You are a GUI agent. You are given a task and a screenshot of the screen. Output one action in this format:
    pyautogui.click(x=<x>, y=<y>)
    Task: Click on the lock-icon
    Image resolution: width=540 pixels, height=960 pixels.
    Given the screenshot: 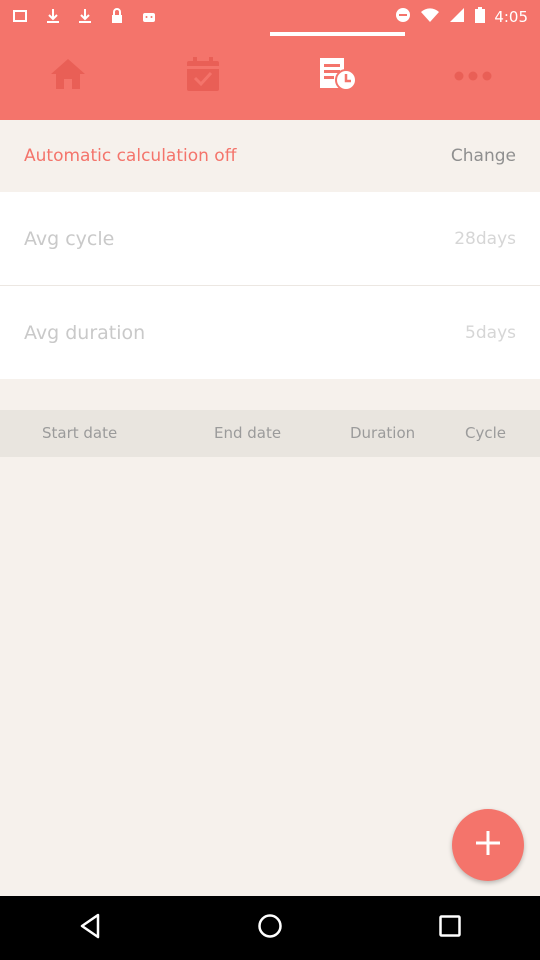 What is the action you would take?
    pyautogui.click(x=117, y=16)
    